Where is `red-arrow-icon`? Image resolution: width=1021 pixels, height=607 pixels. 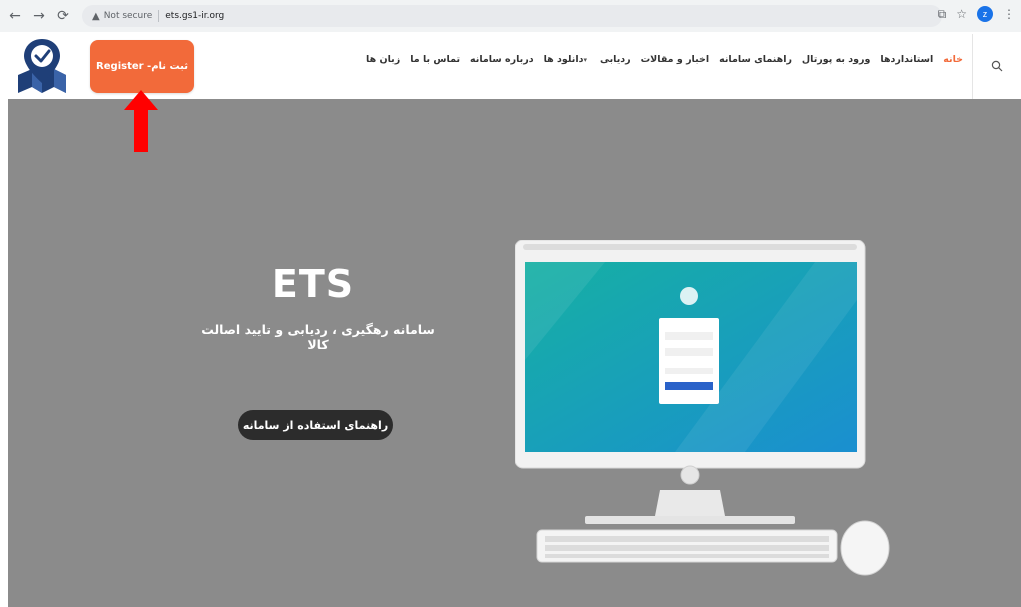
red-arrow-icon is located at coordinates (141, 121).